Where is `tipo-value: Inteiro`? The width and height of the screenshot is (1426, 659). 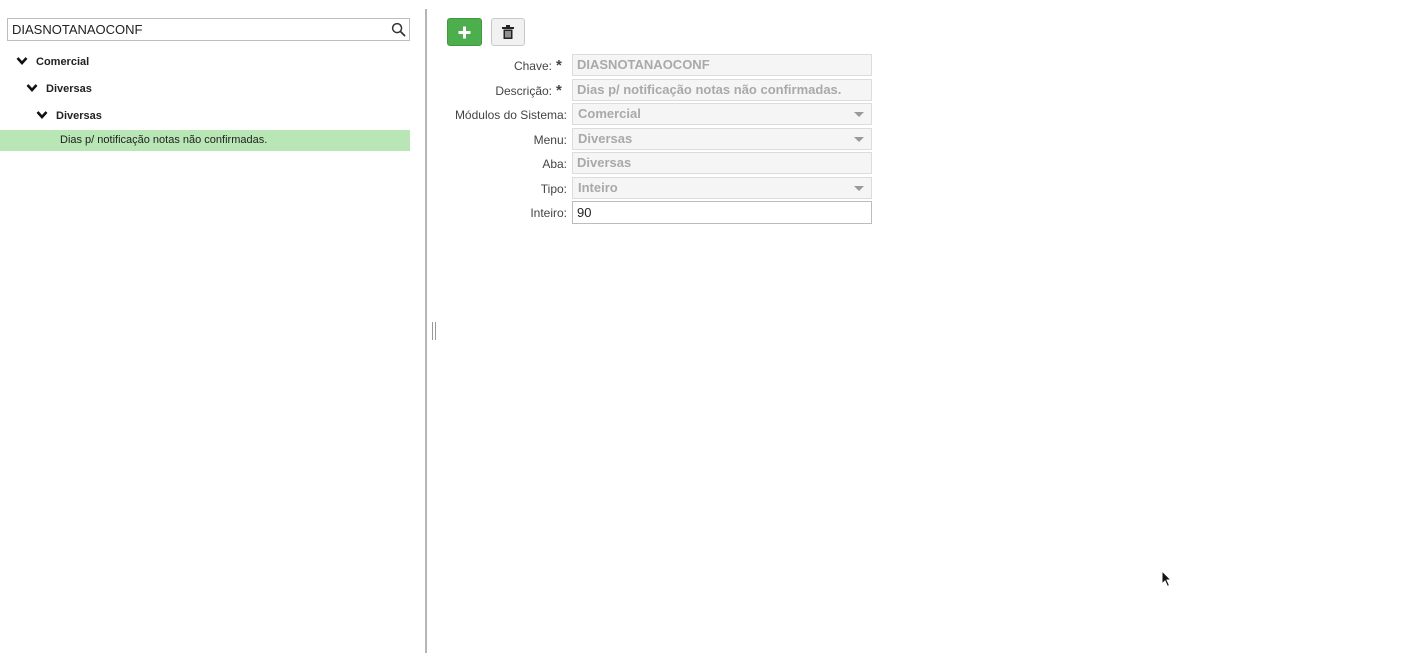
tipo-value: Inteiro is located at coordinates (598, 187).